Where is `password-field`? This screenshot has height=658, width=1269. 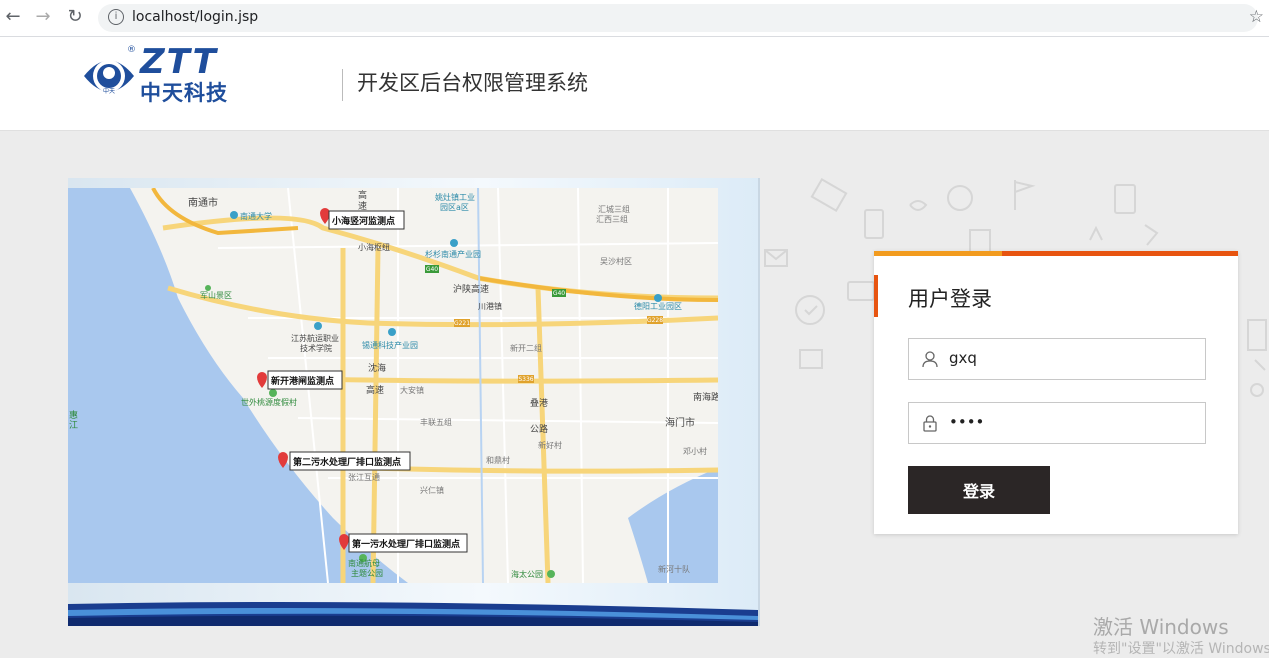 password-field is located at coordinates (1057, 423).